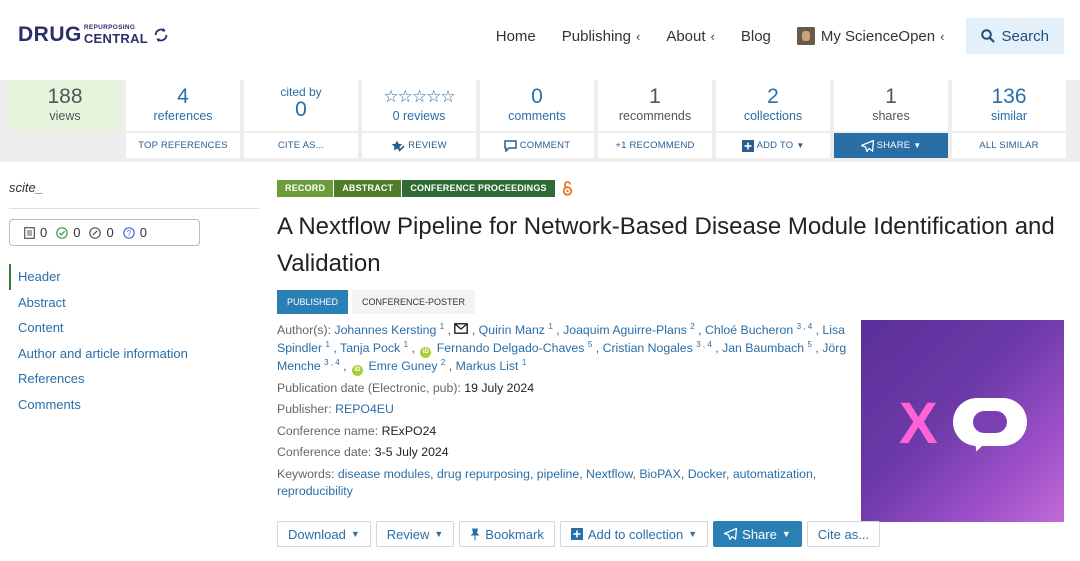  Describe the element at coordinates (537, 145) in the screenshot. I see `comment-button: COMMENT` at that location.